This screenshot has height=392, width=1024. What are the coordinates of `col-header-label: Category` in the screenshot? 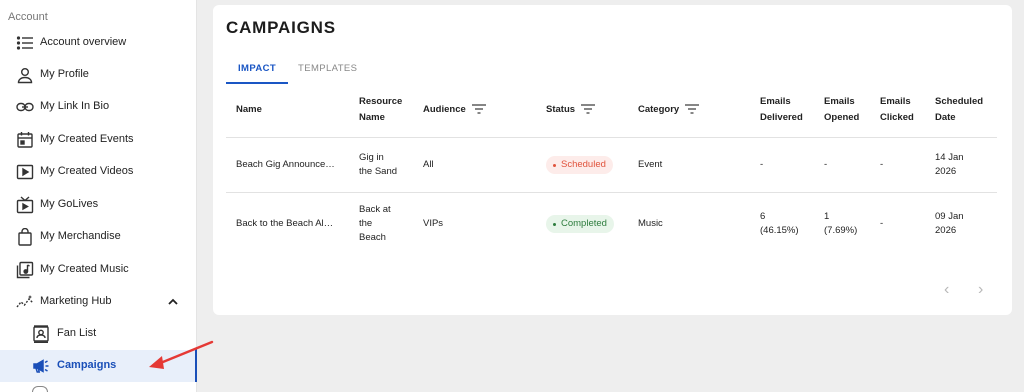 It's located at (659, 109).